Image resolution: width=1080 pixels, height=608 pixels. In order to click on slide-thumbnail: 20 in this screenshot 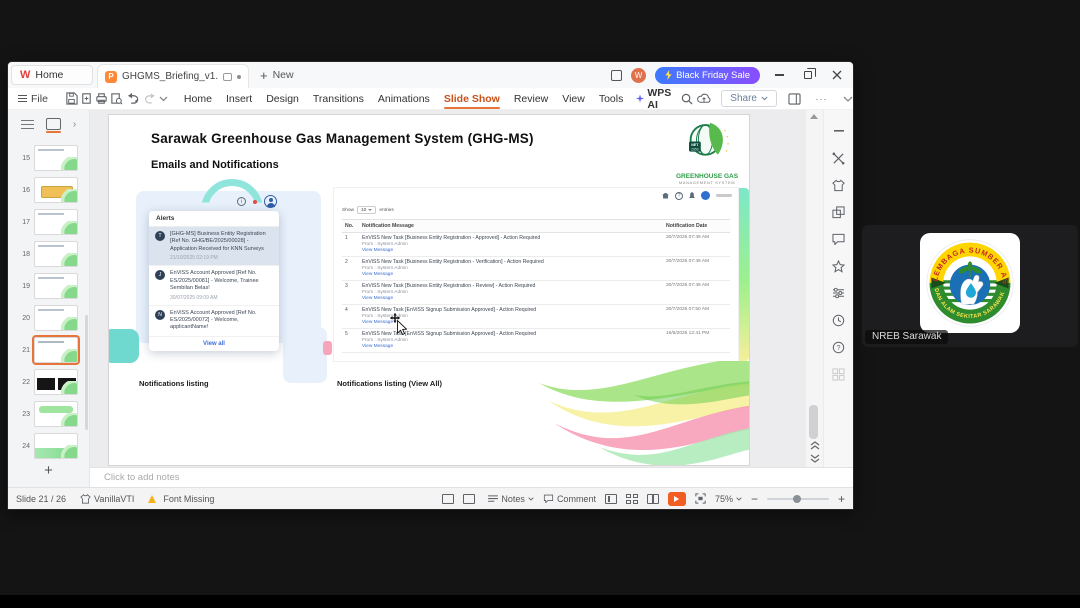, I will do `click(48, 318)`.